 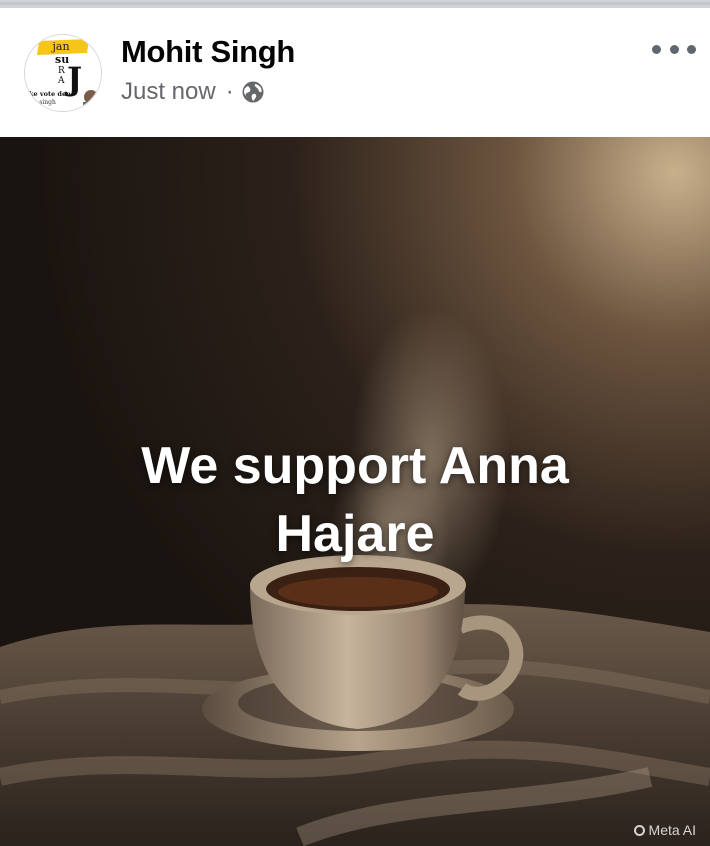 I want to click on post-time: Just now, so click(x=168, y=92).